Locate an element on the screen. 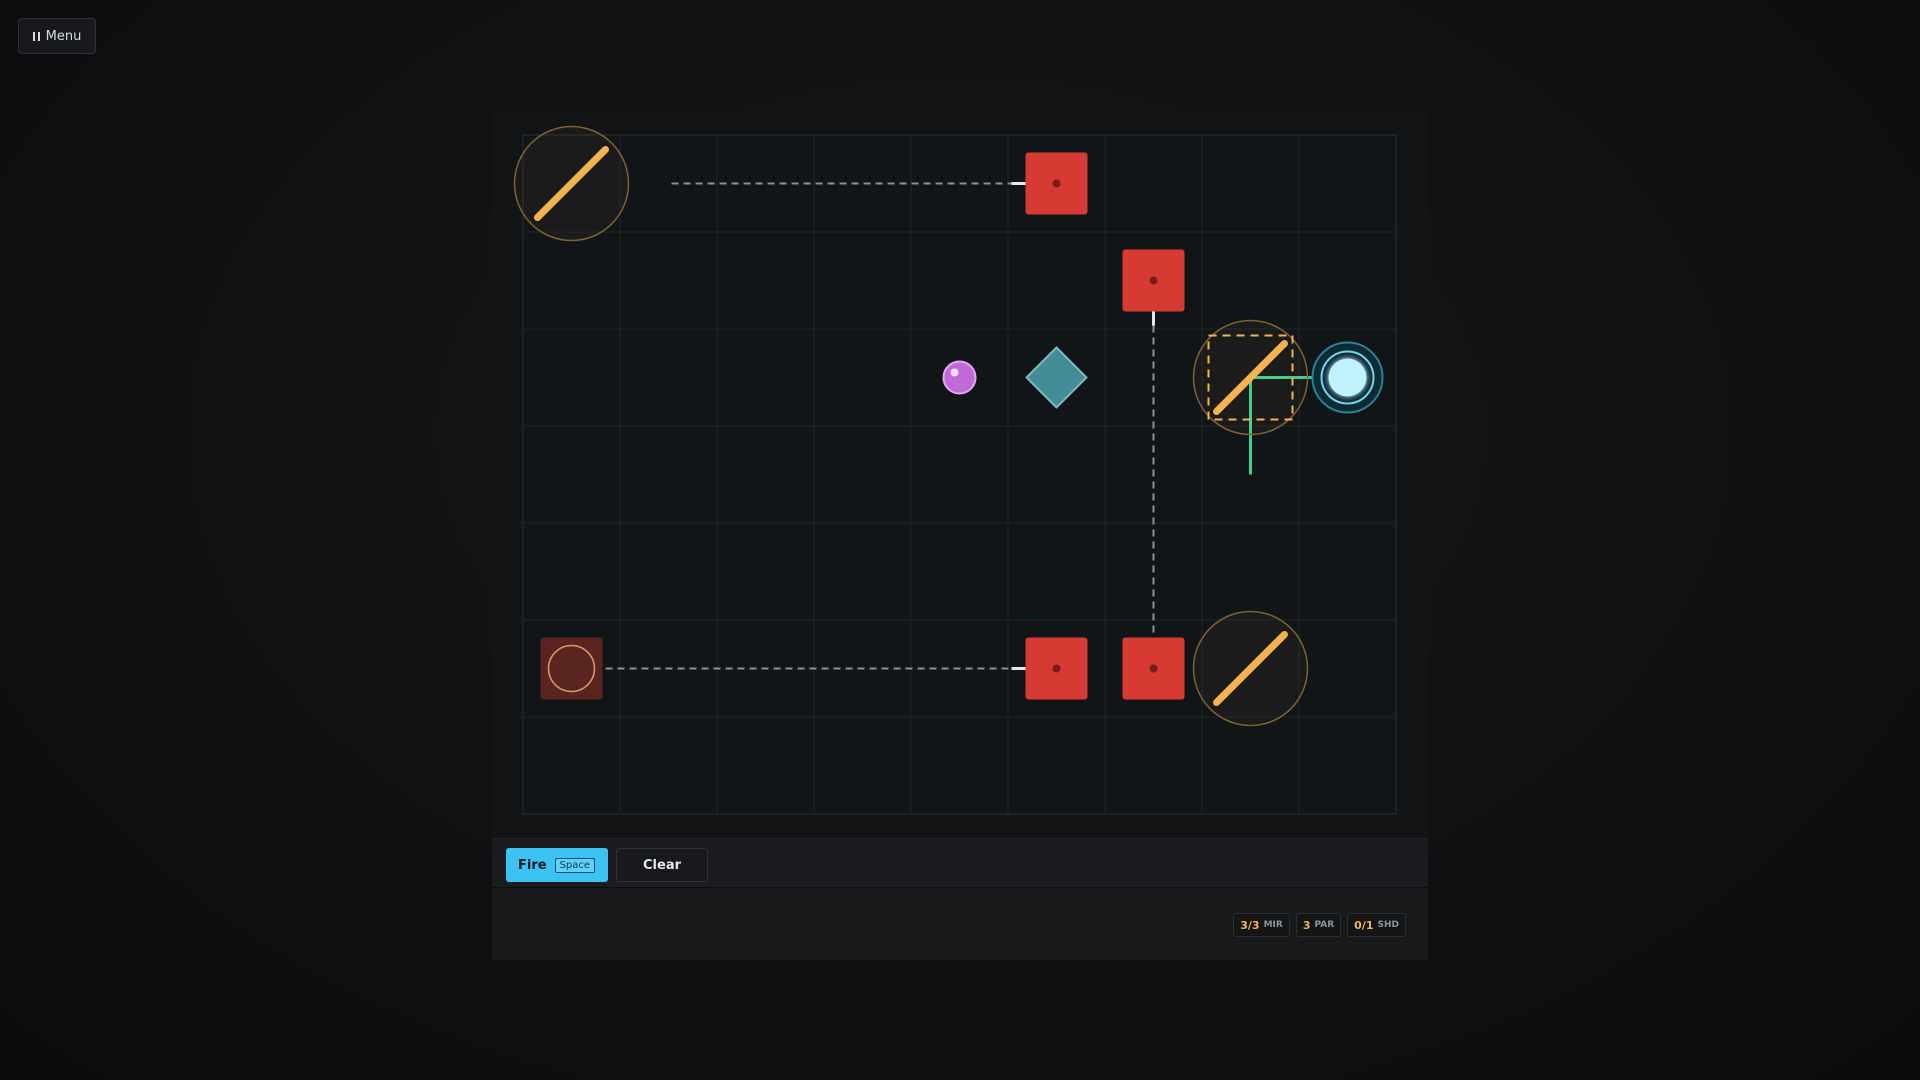 The width and height of the screenshot is (1920, 1080). energy-orb is located at coordinates (959, 377).